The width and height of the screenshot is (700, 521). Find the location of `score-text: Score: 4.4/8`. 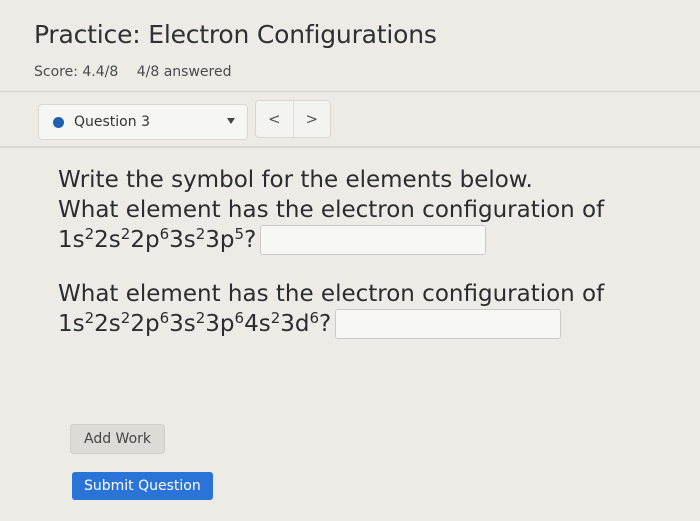

score-text: Score: 4.4/8 is located at coordinates (76, 72).